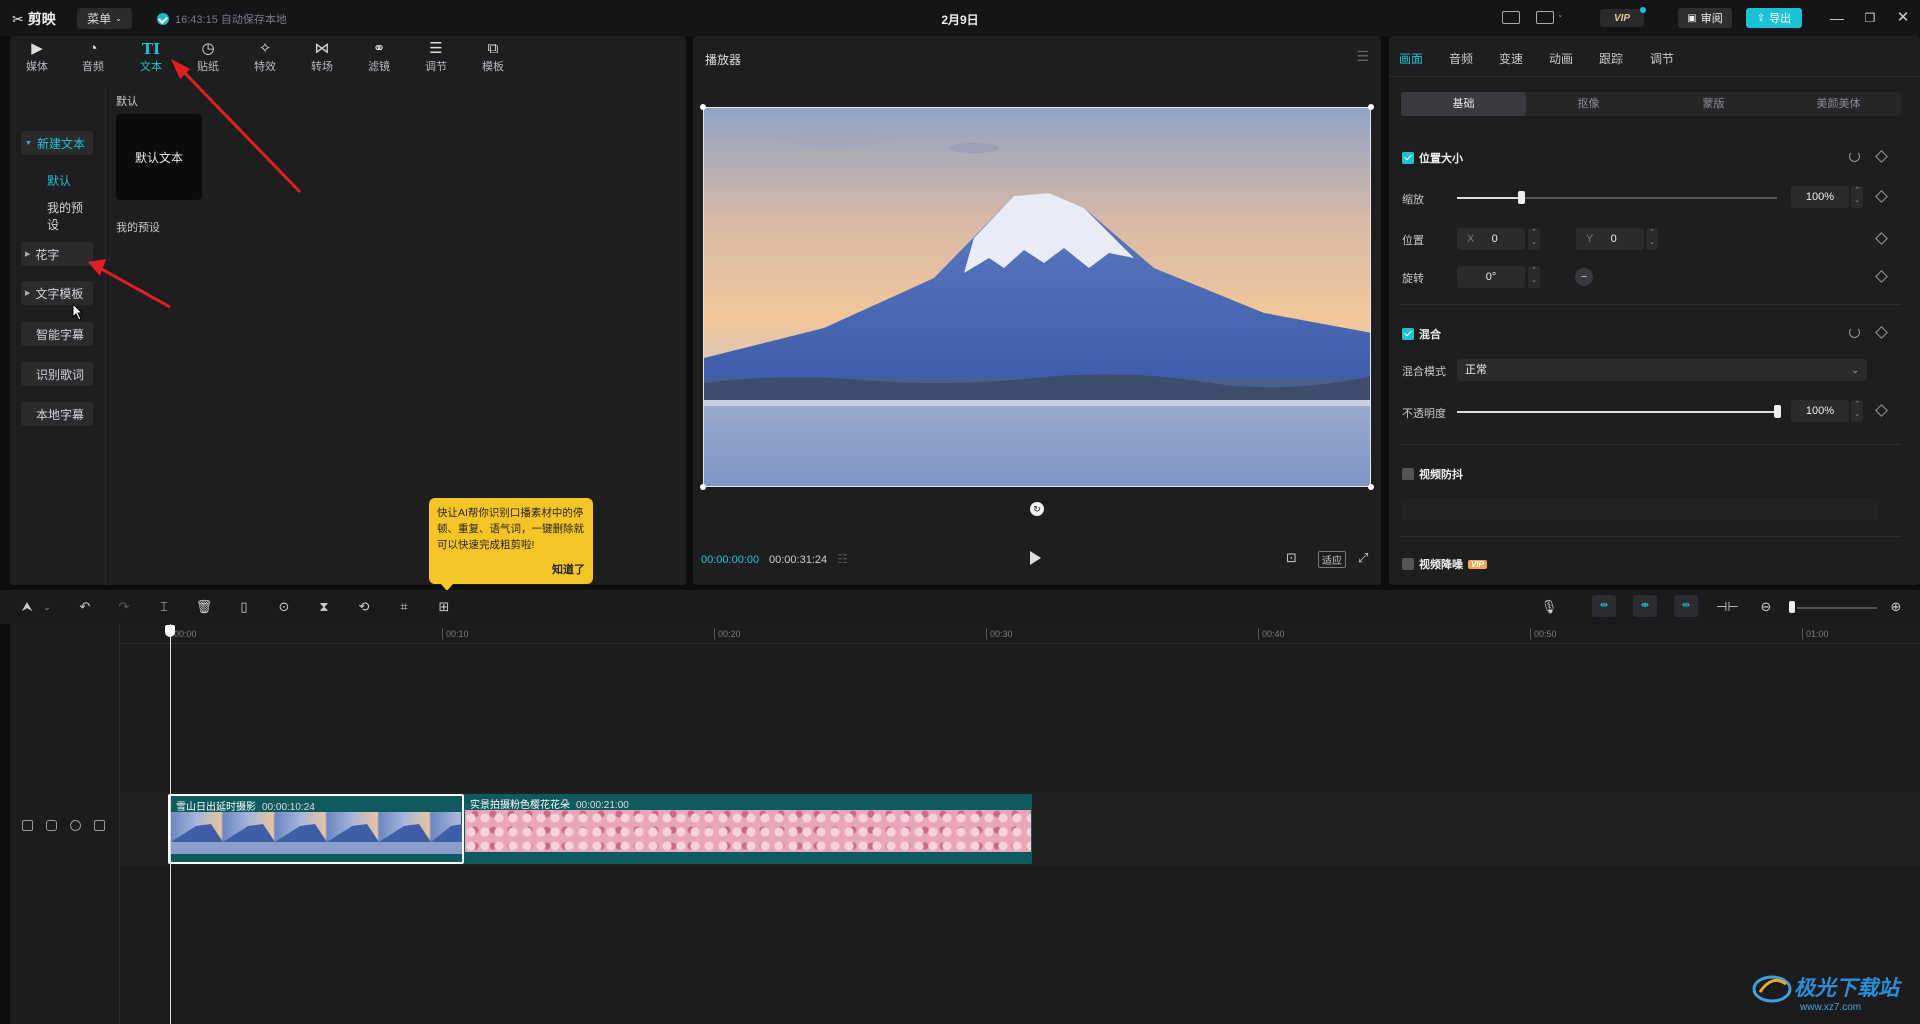 The image size is (1920, 1024). I want to click on fullscreen-icon: ⤢, so click(1363, 558).